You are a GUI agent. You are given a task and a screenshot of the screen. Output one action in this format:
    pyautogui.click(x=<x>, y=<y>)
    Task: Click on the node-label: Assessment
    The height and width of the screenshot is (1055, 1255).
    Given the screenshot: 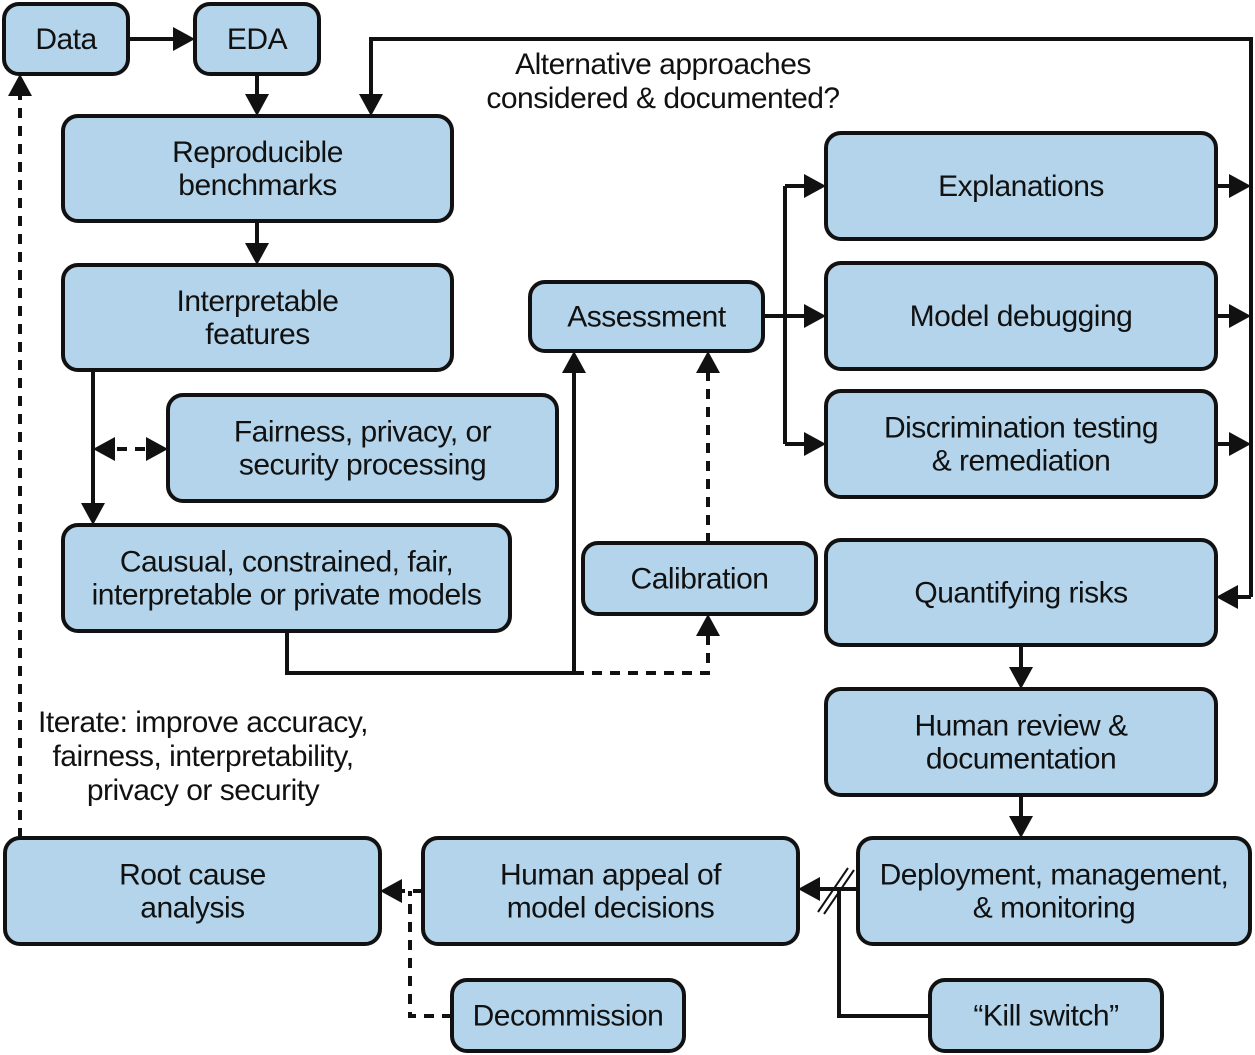 What is the action you would take?
    pyautogui.click(x=647, y=317)
    